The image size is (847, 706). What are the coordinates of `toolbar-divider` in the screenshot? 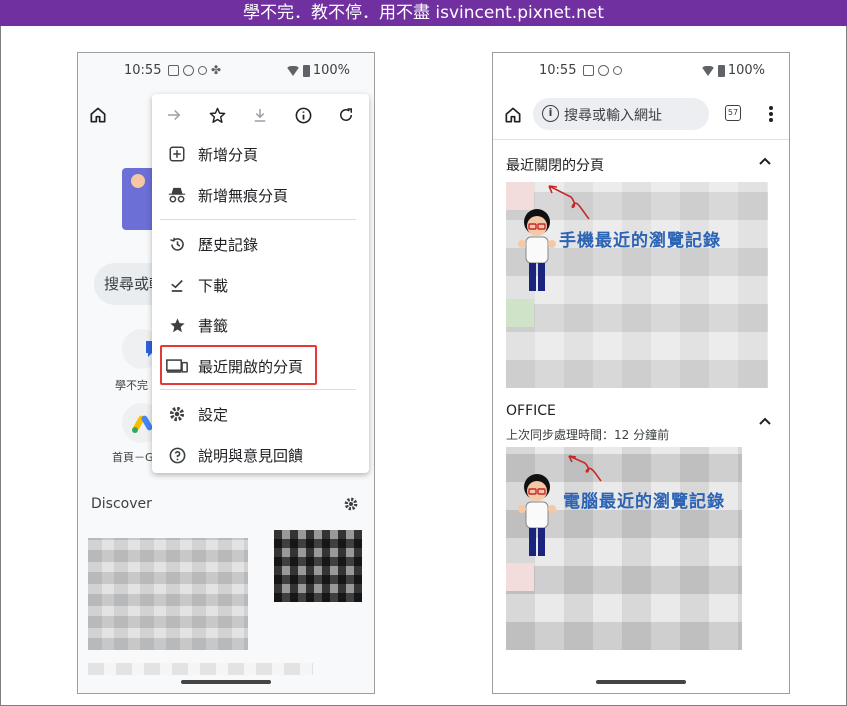 It's located at (641, 139).